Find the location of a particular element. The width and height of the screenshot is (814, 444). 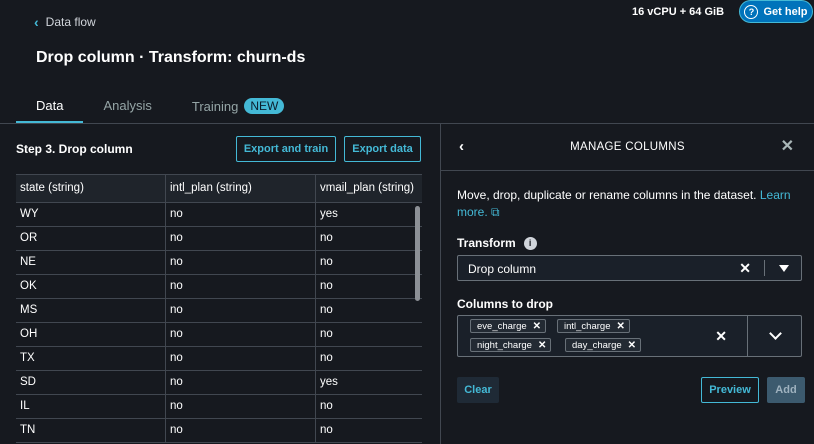

table-row: TN no no is located at coordinates (219, 431).